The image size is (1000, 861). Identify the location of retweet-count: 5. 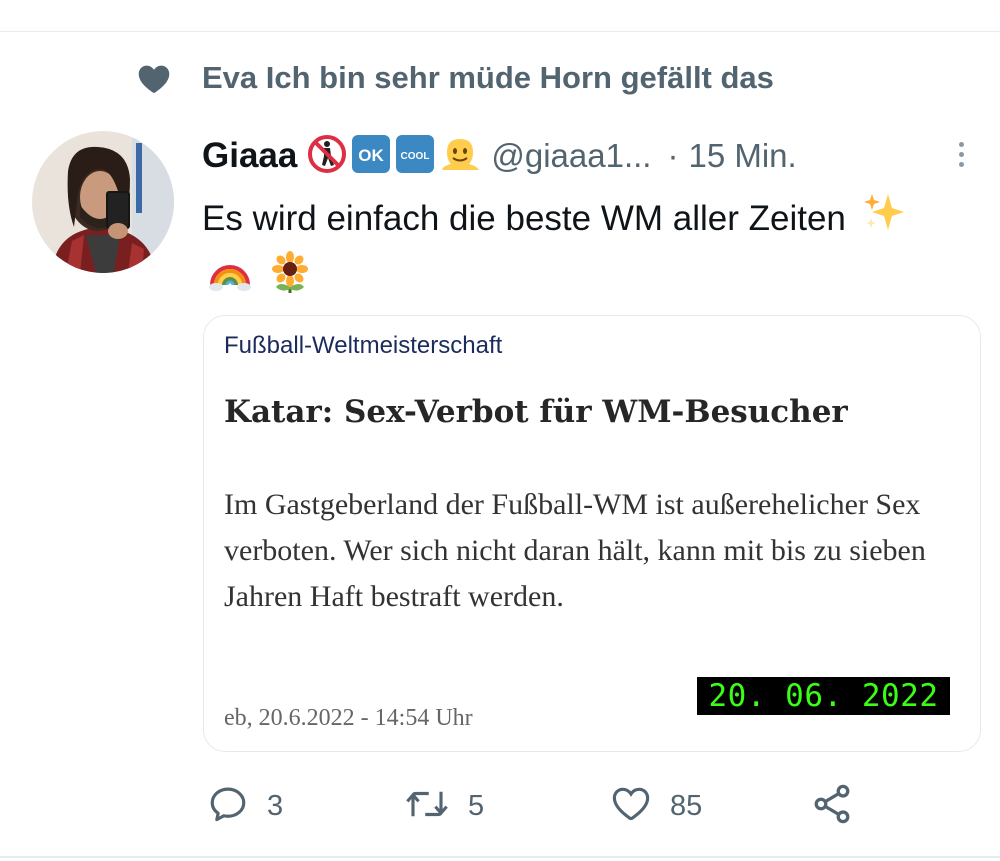
(476, 805).